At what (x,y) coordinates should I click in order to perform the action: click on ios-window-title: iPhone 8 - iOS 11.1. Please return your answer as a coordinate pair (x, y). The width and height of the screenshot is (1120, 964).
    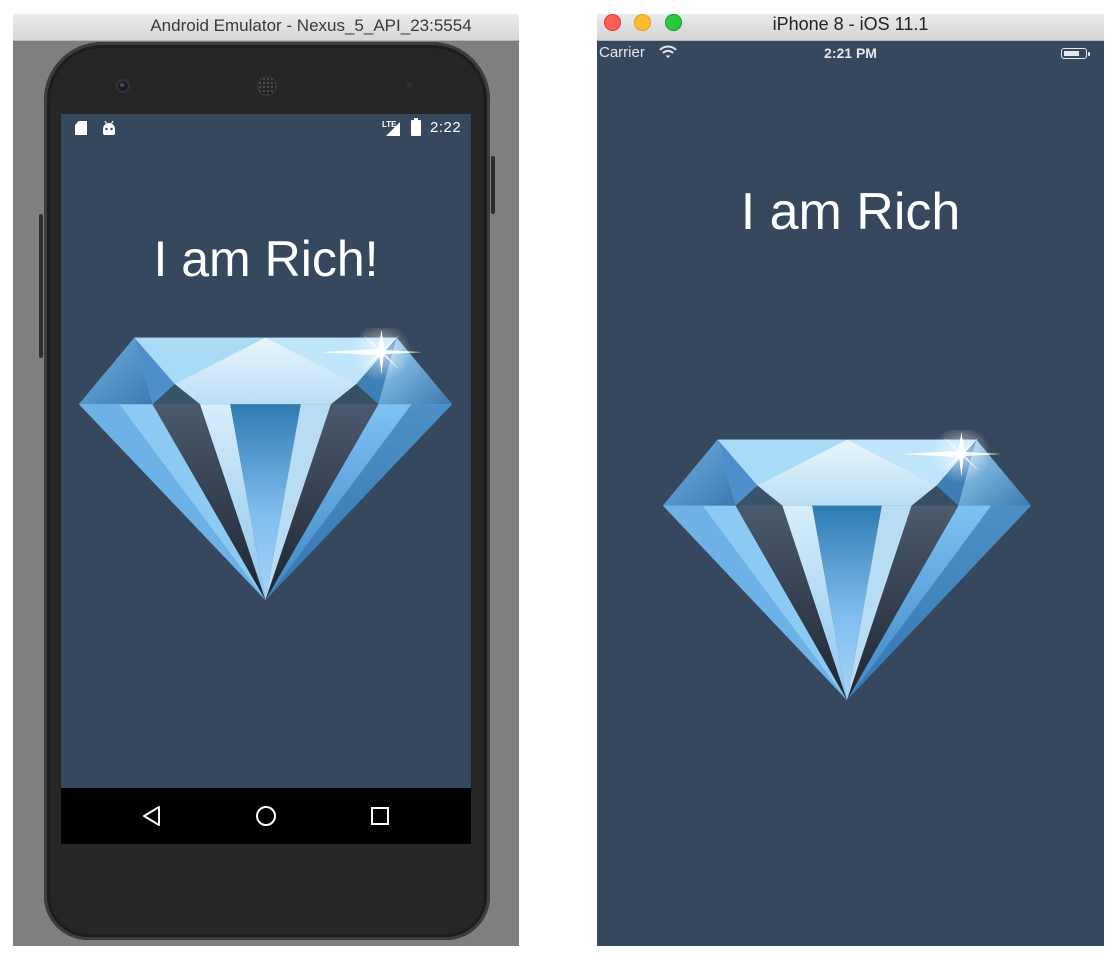
    Looking at the image, I should click on (850, 24).